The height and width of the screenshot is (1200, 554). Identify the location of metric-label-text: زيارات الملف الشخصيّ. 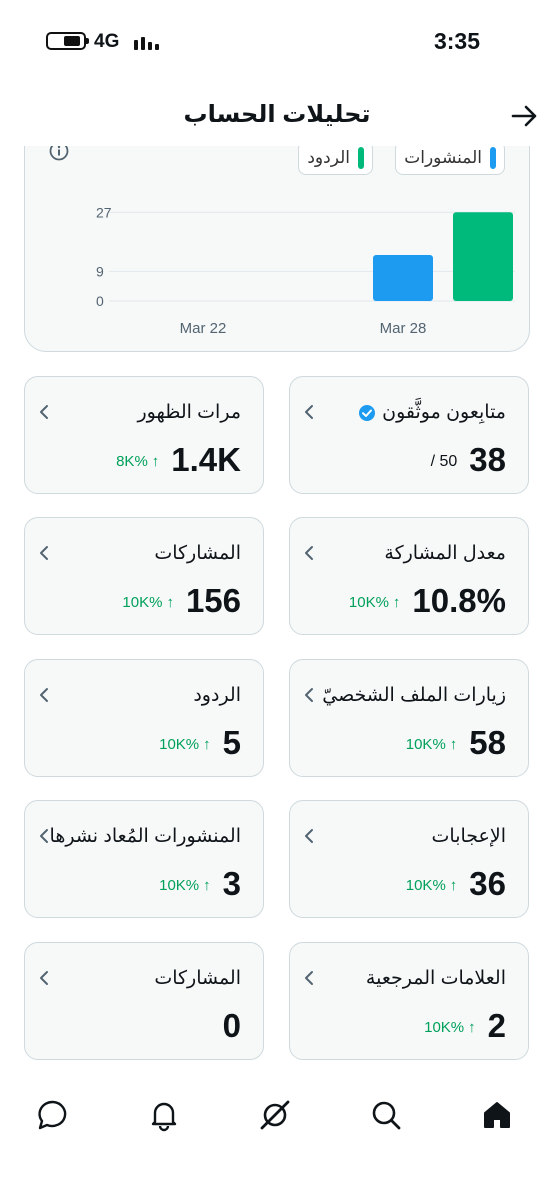
(414, 695).